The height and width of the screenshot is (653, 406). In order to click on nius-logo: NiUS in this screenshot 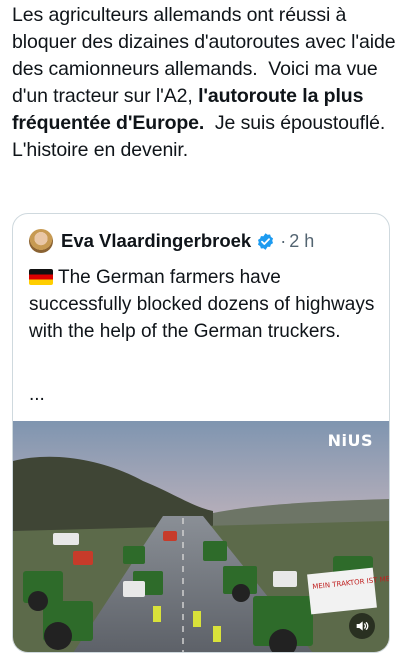, I will do `click(350, 440)`.